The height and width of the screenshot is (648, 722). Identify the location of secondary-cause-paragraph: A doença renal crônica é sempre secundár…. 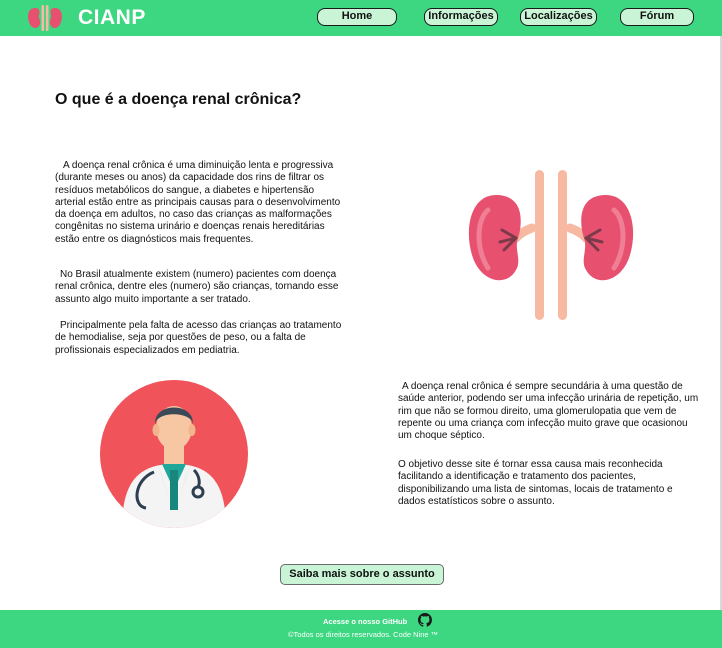
(548, 411).